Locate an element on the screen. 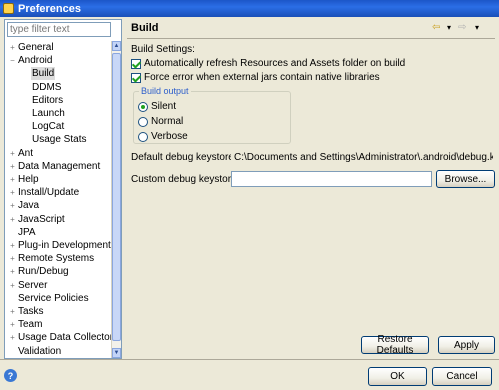 This screenshot has height=390, width=499. tree-item-editors: Editors is located at coordinates (43, 100).